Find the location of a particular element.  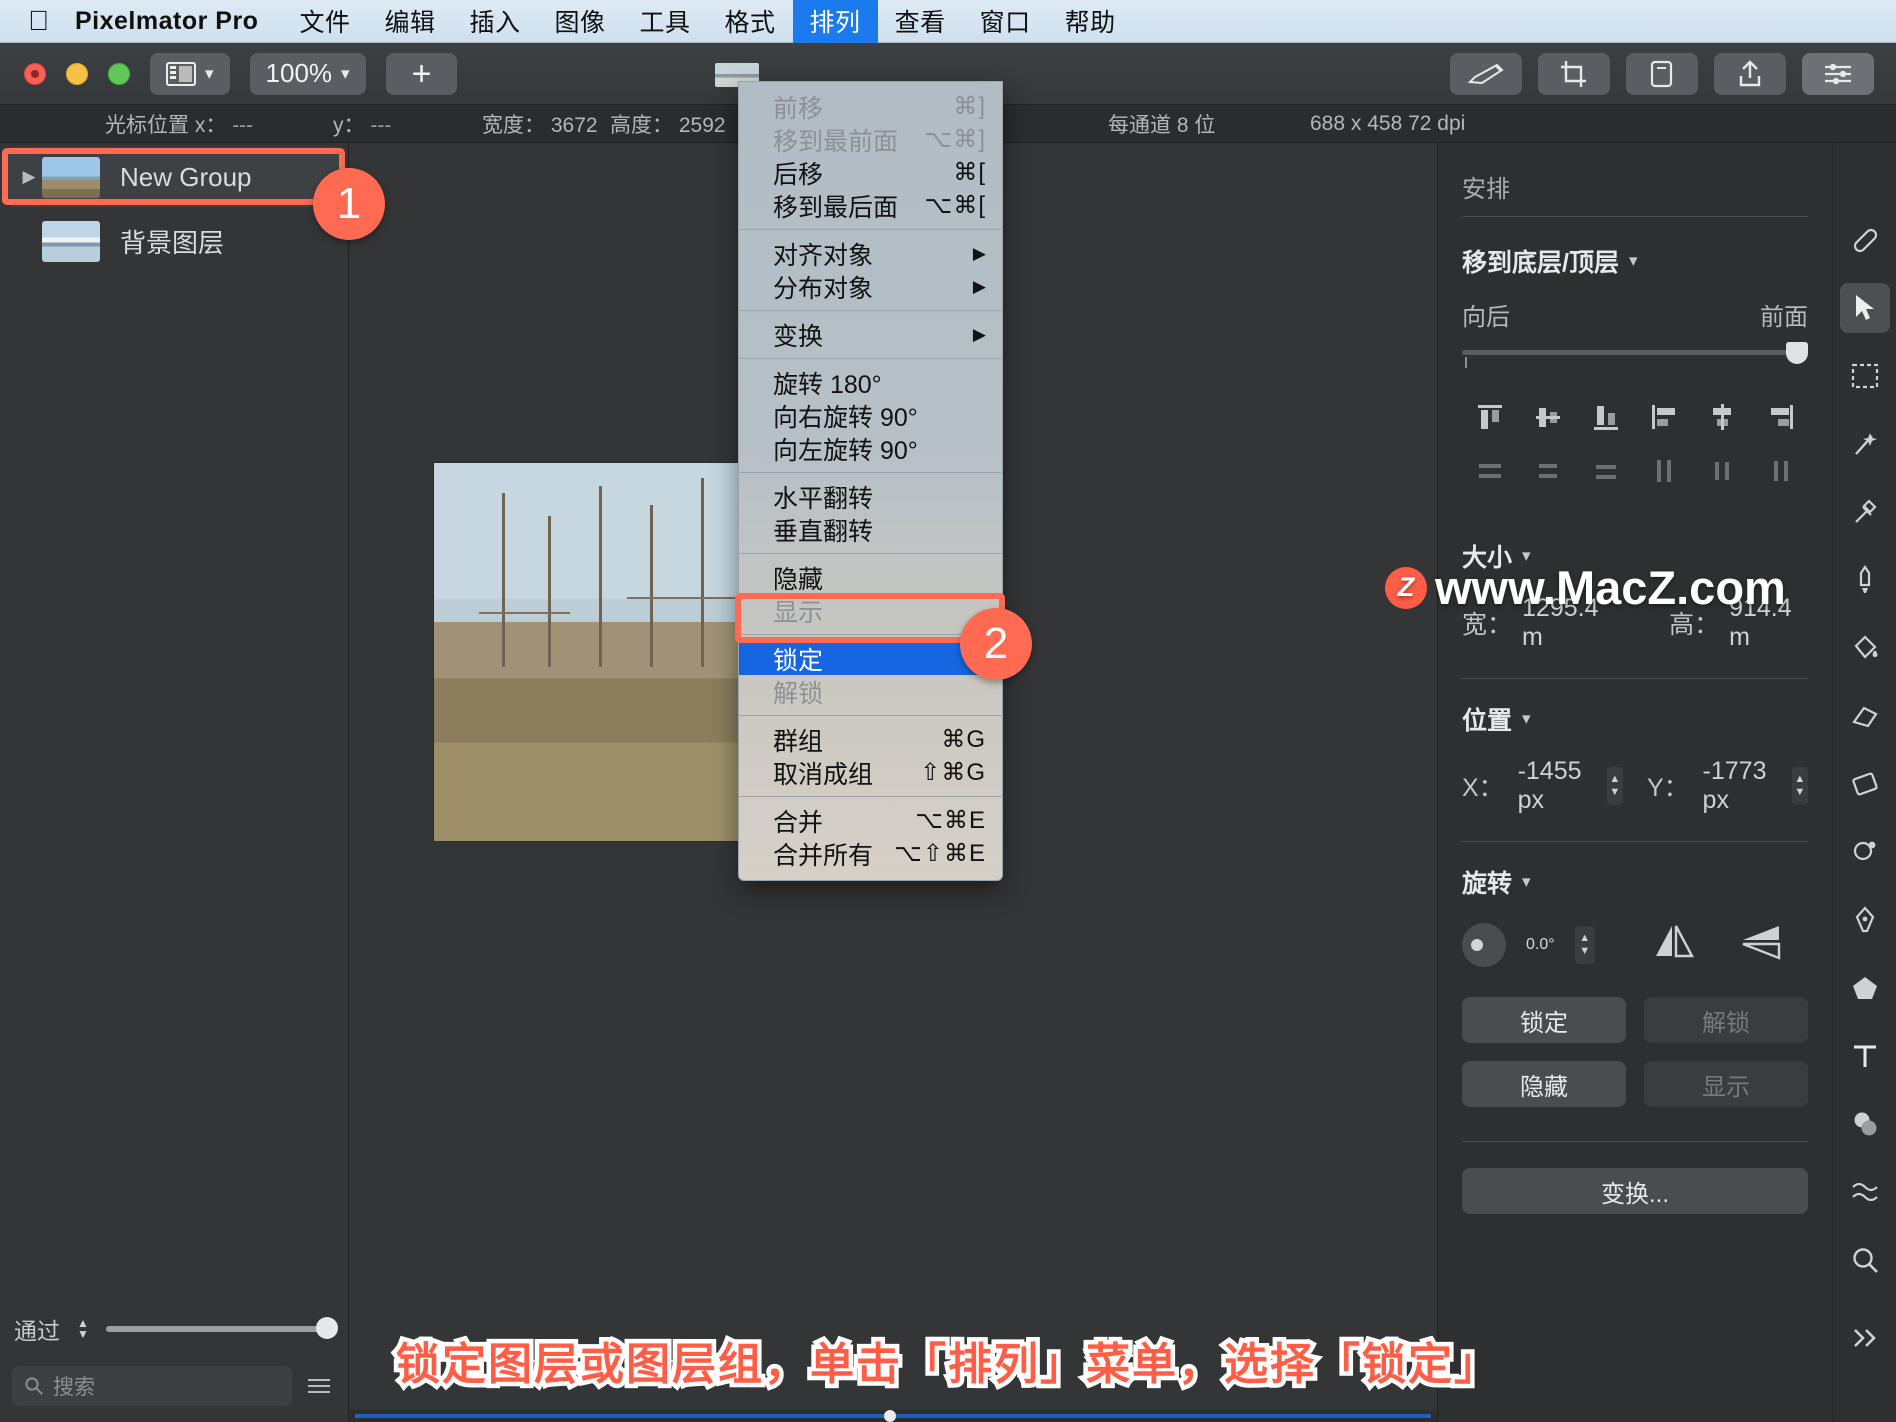

zoom-tool-button is located at coordinates (1865, 1260).